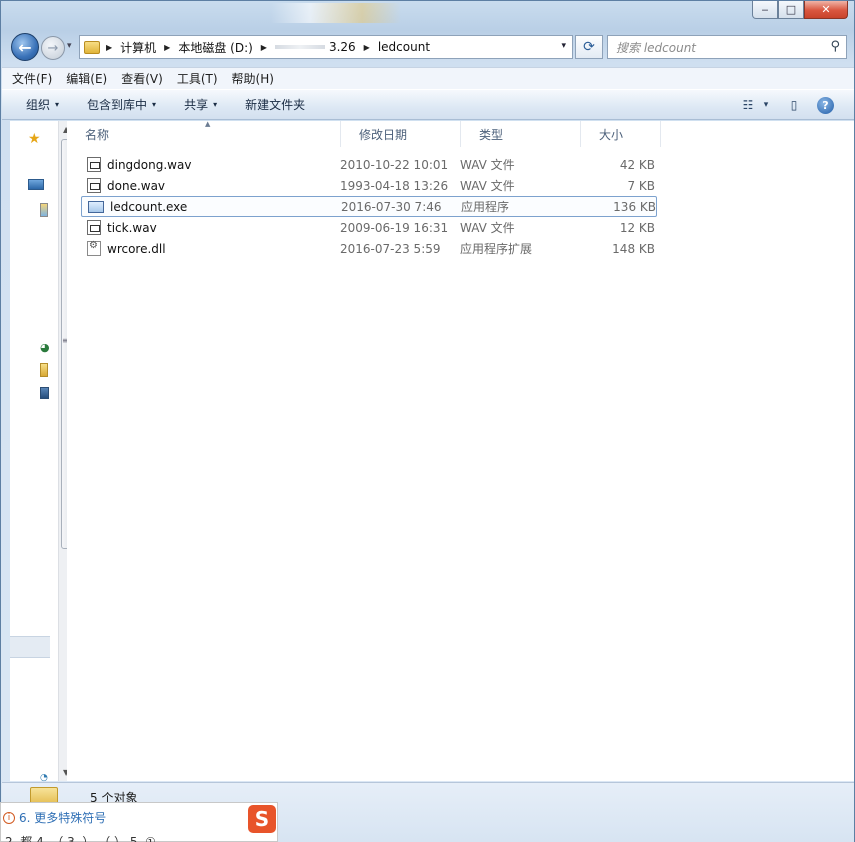 This screenshot has height=842, width=855. I want to click on address-history-dropdown: ▾, so click(563, 46).